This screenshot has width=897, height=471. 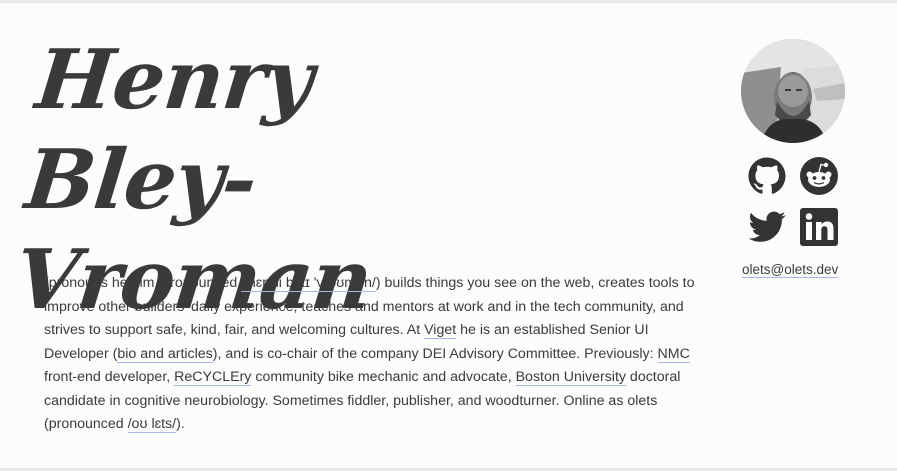 I want to click on boston-university-link: Boston University, so click(x=570, y=377).